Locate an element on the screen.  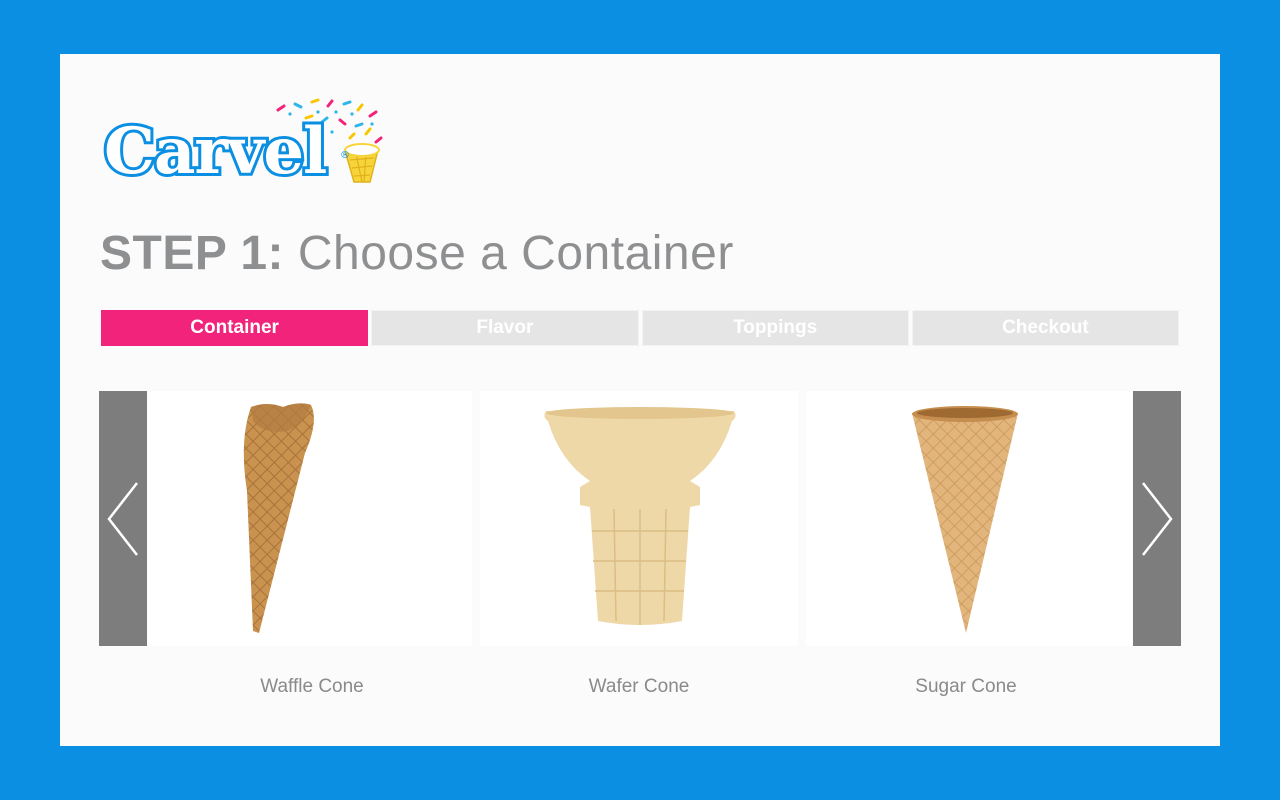
container-card-waffle is located at coordinates (309, 518).